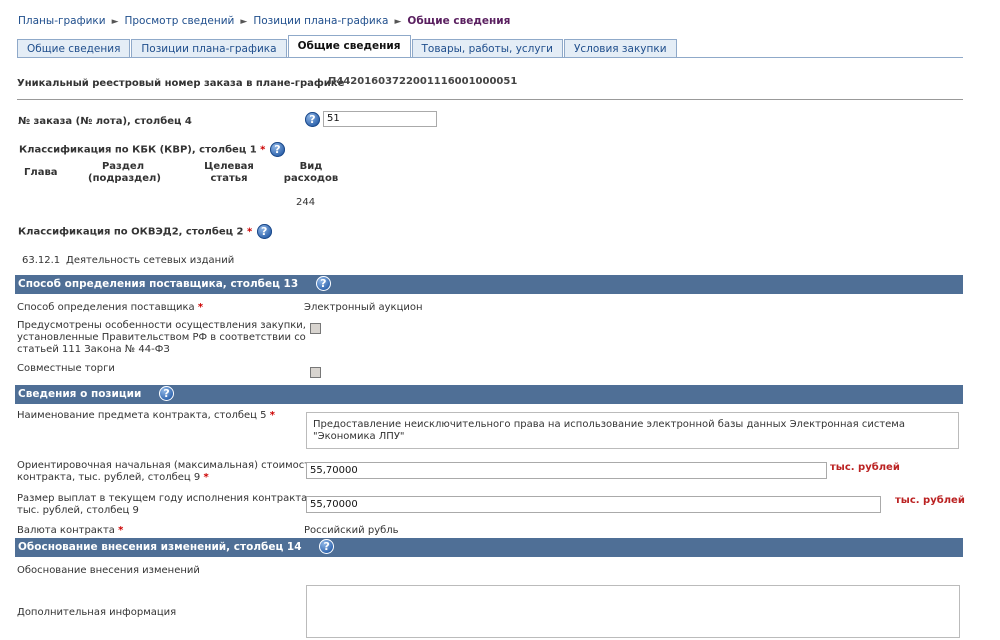 This screenshot has height=640, width=1000. I want to click on order-number-label: № заказа (№ лота), столбец 4, so click(105, 121).